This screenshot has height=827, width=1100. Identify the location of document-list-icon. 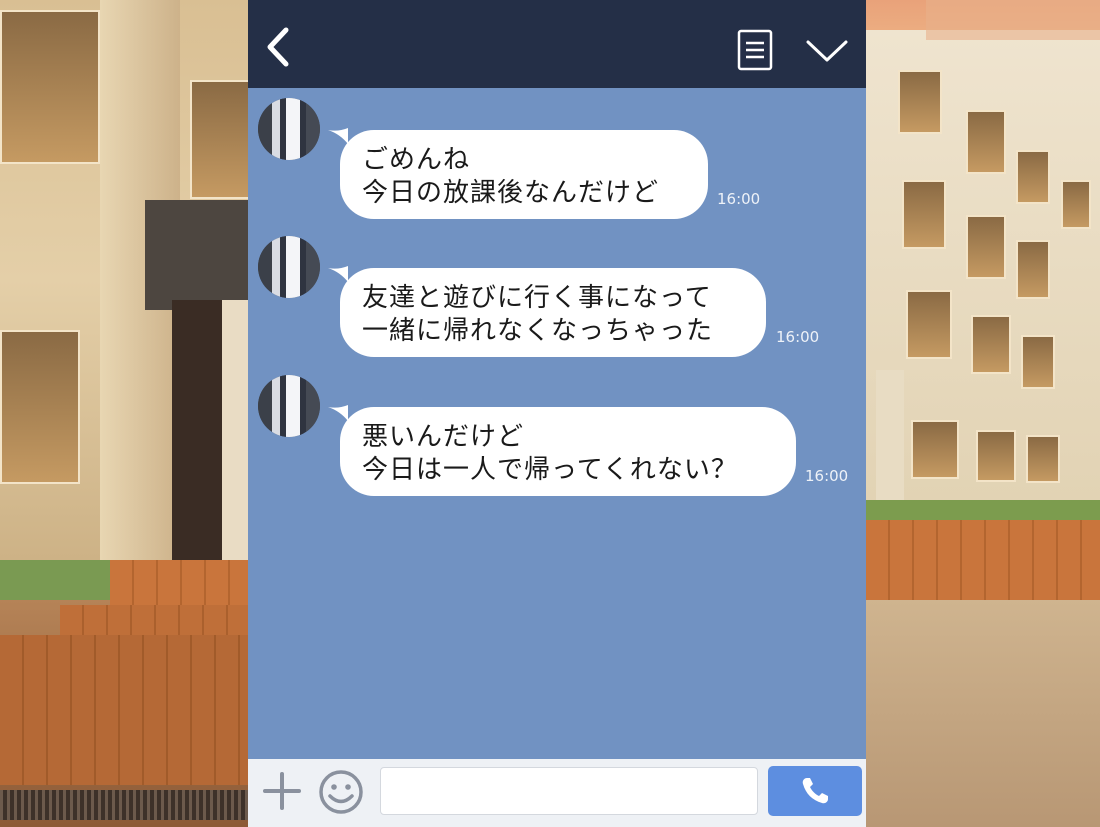
(755, 50).